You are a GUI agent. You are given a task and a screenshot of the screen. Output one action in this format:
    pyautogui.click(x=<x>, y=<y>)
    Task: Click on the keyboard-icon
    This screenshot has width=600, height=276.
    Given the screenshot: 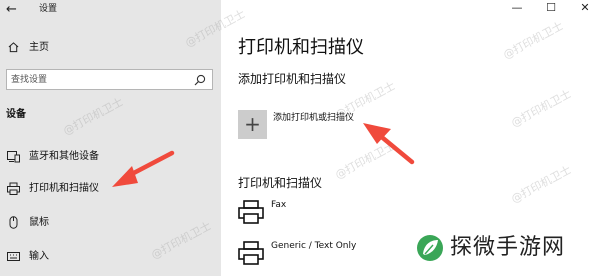 What is the action you would take?
    pyautogui.click(x=13, y=256)
    